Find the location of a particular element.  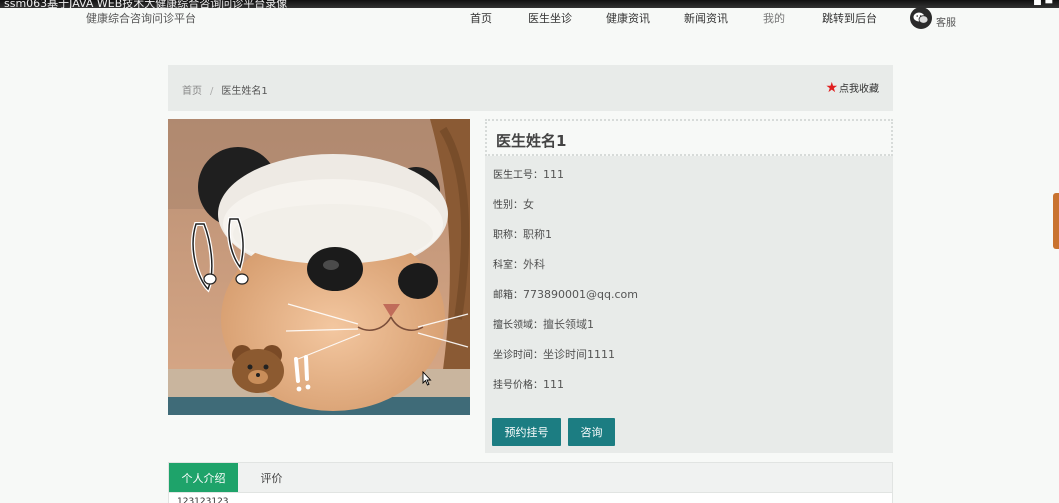

nav-item-news: 新闻资讯 is located at coordinates (706, 18).